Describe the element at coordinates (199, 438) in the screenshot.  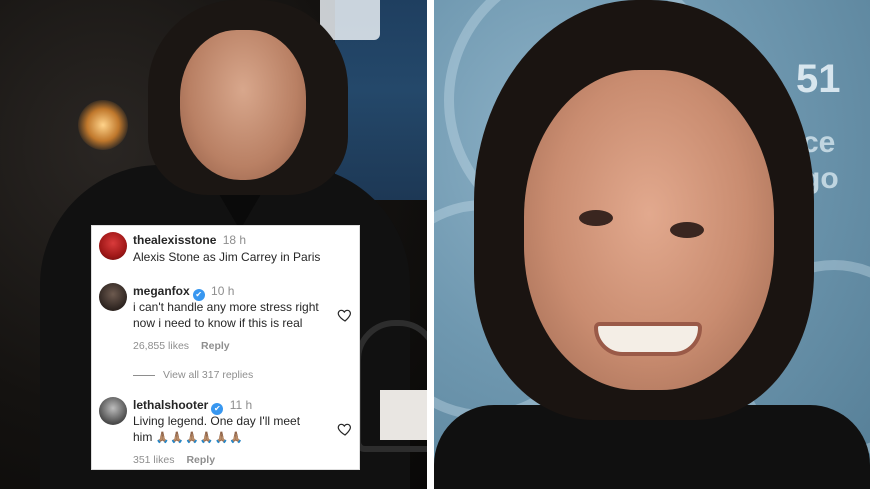
I see `praying-hands-emojis: 🙏🏽🙏🏽🙏🏽🙏🏽🙏🏽🙏🏽` at that location.